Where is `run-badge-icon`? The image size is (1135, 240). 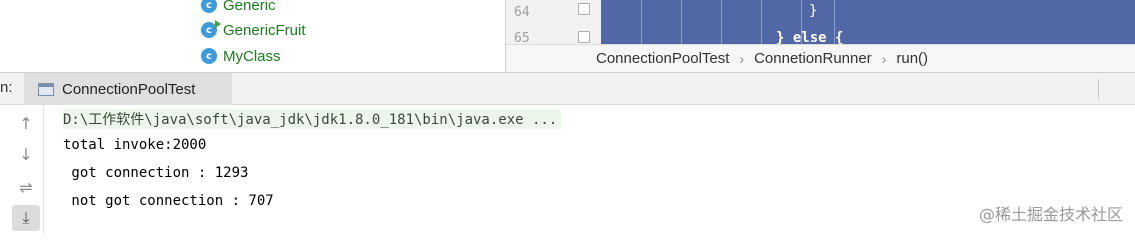
run-badge-icon is located at coordinates (218, 24).